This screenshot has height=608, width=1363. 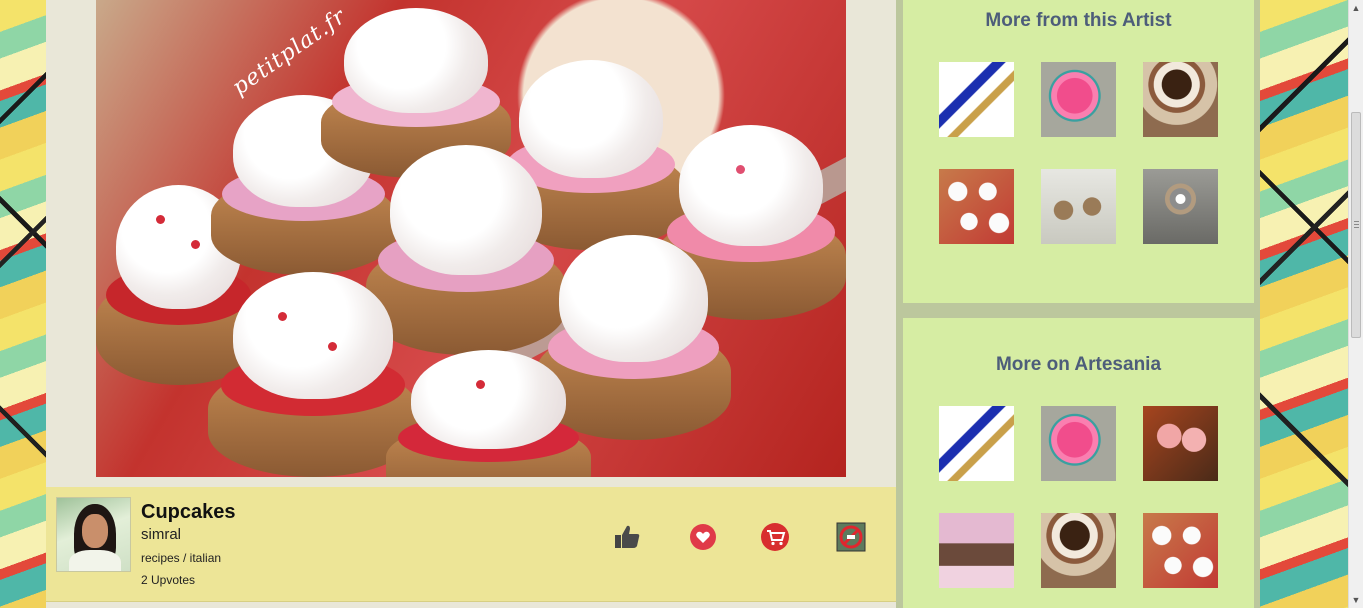 I want to click on artwork-title: Cupcakes, so click(x=188, y=512).